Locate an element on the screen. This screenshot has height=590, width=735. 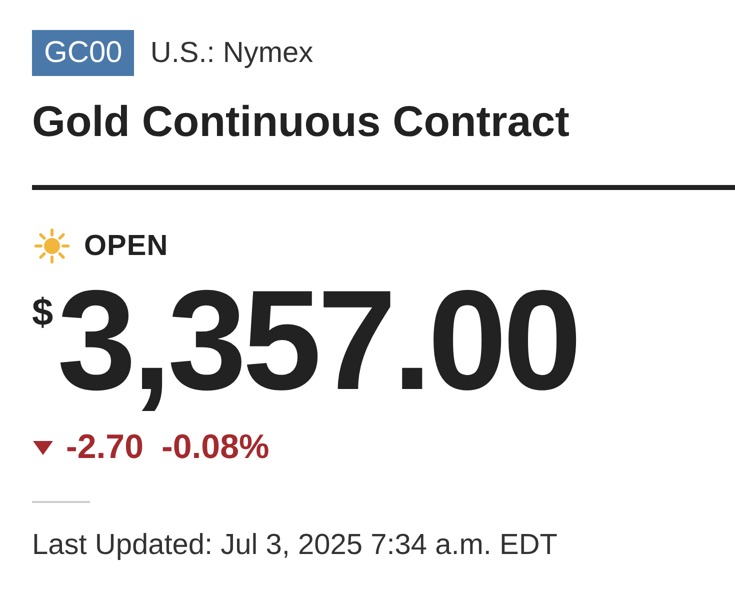
currency-symbol: $ is located at coordinates (43, 313).